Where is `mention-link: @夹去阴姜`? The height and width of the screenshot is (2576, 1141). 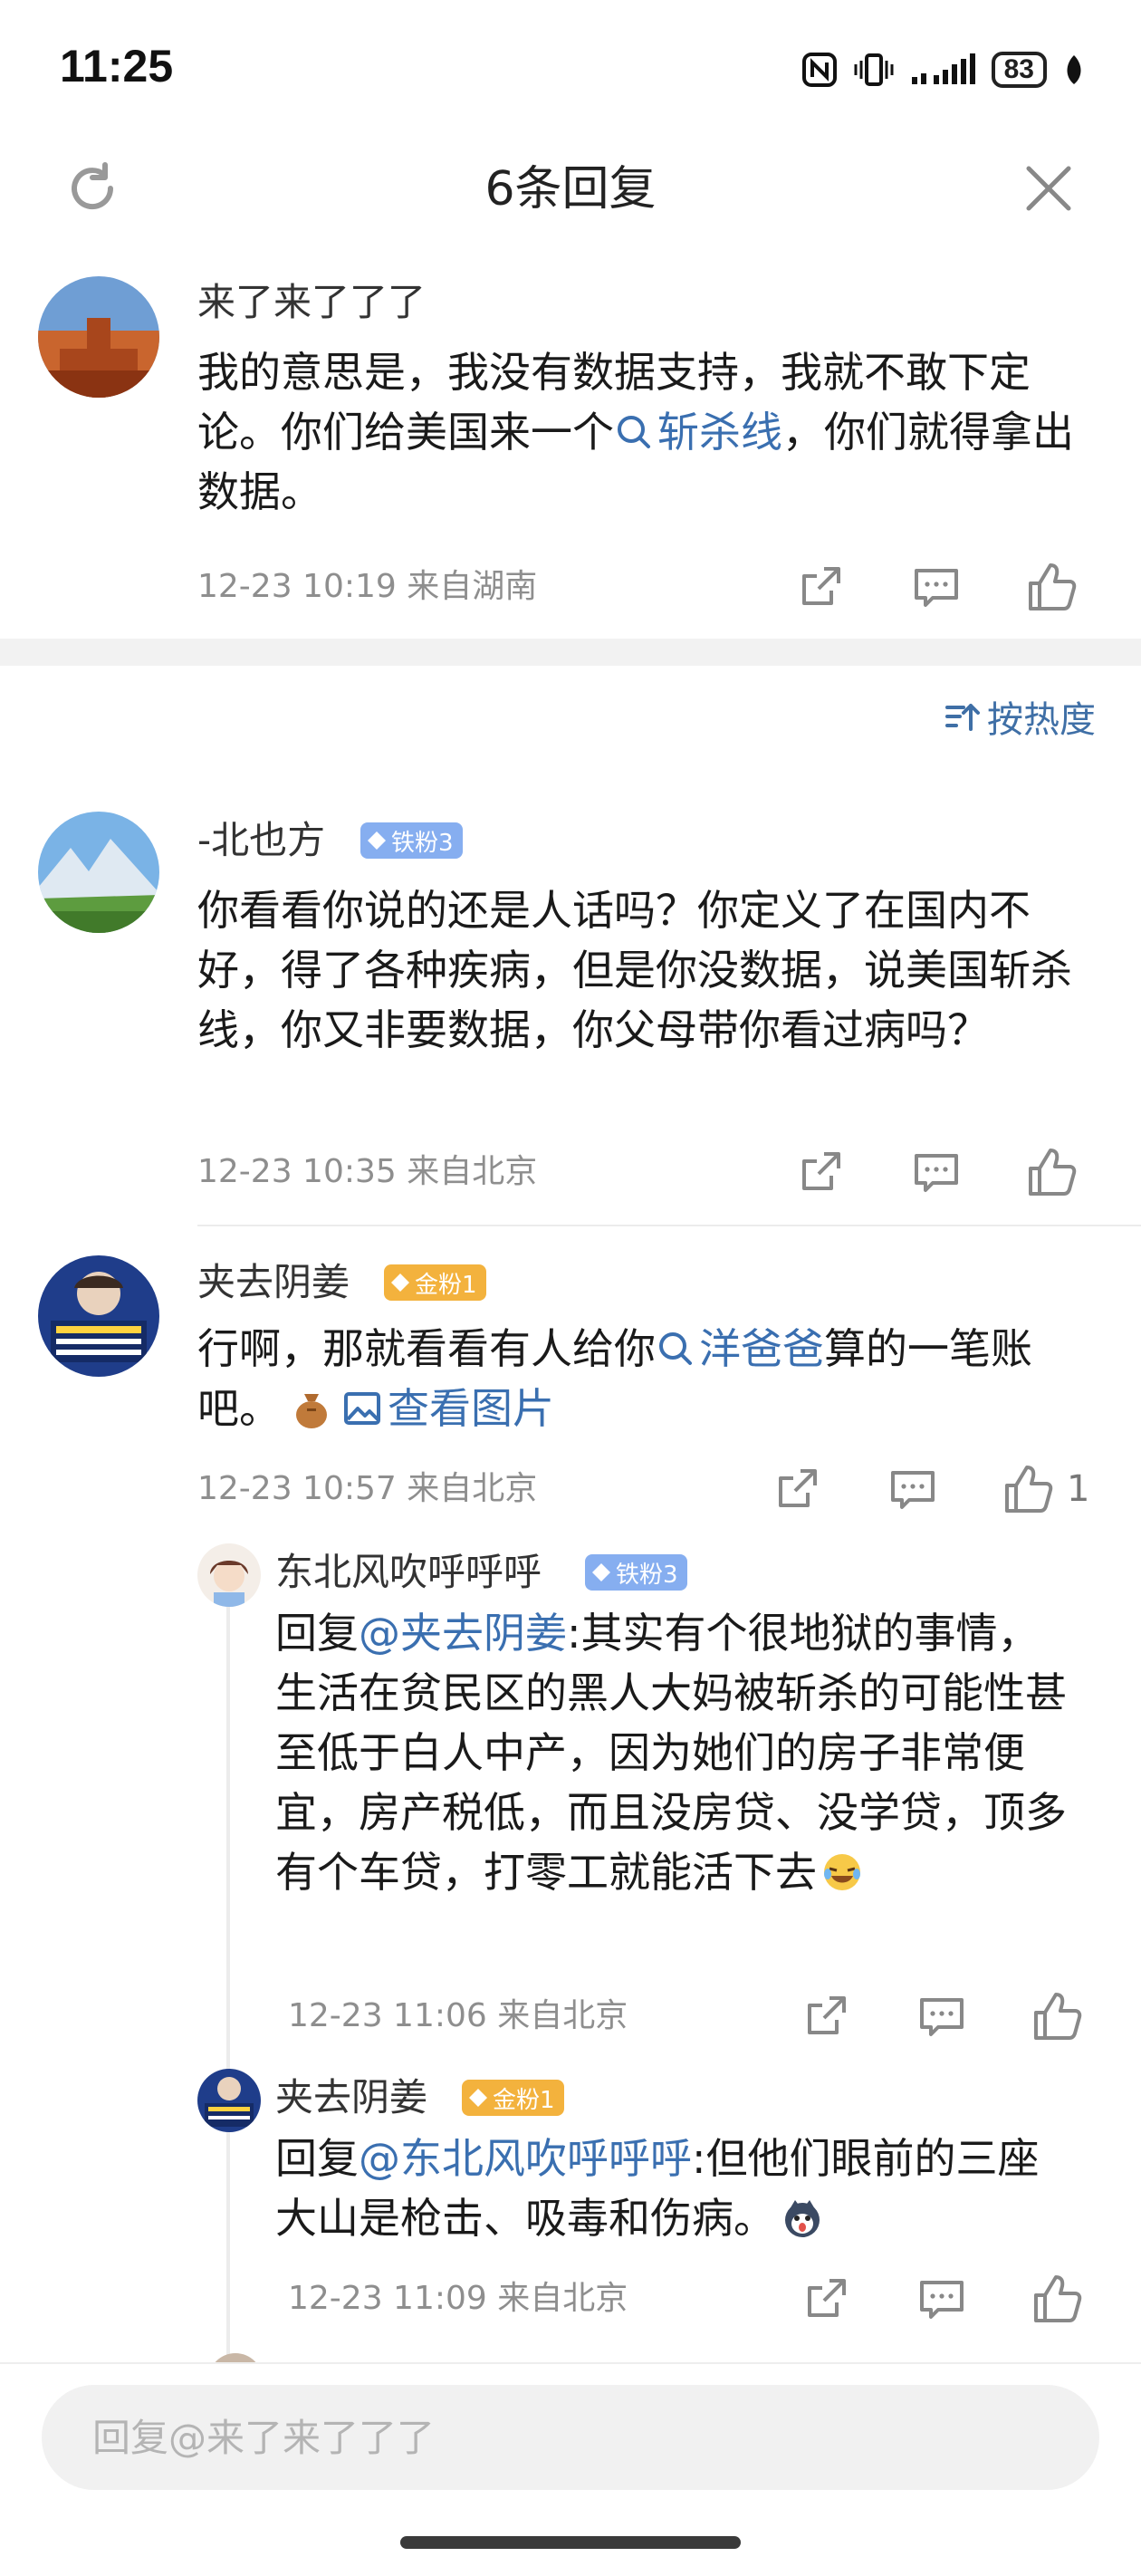 mention-link: @夹去阴姜 is located at coordinates (463, 1633).